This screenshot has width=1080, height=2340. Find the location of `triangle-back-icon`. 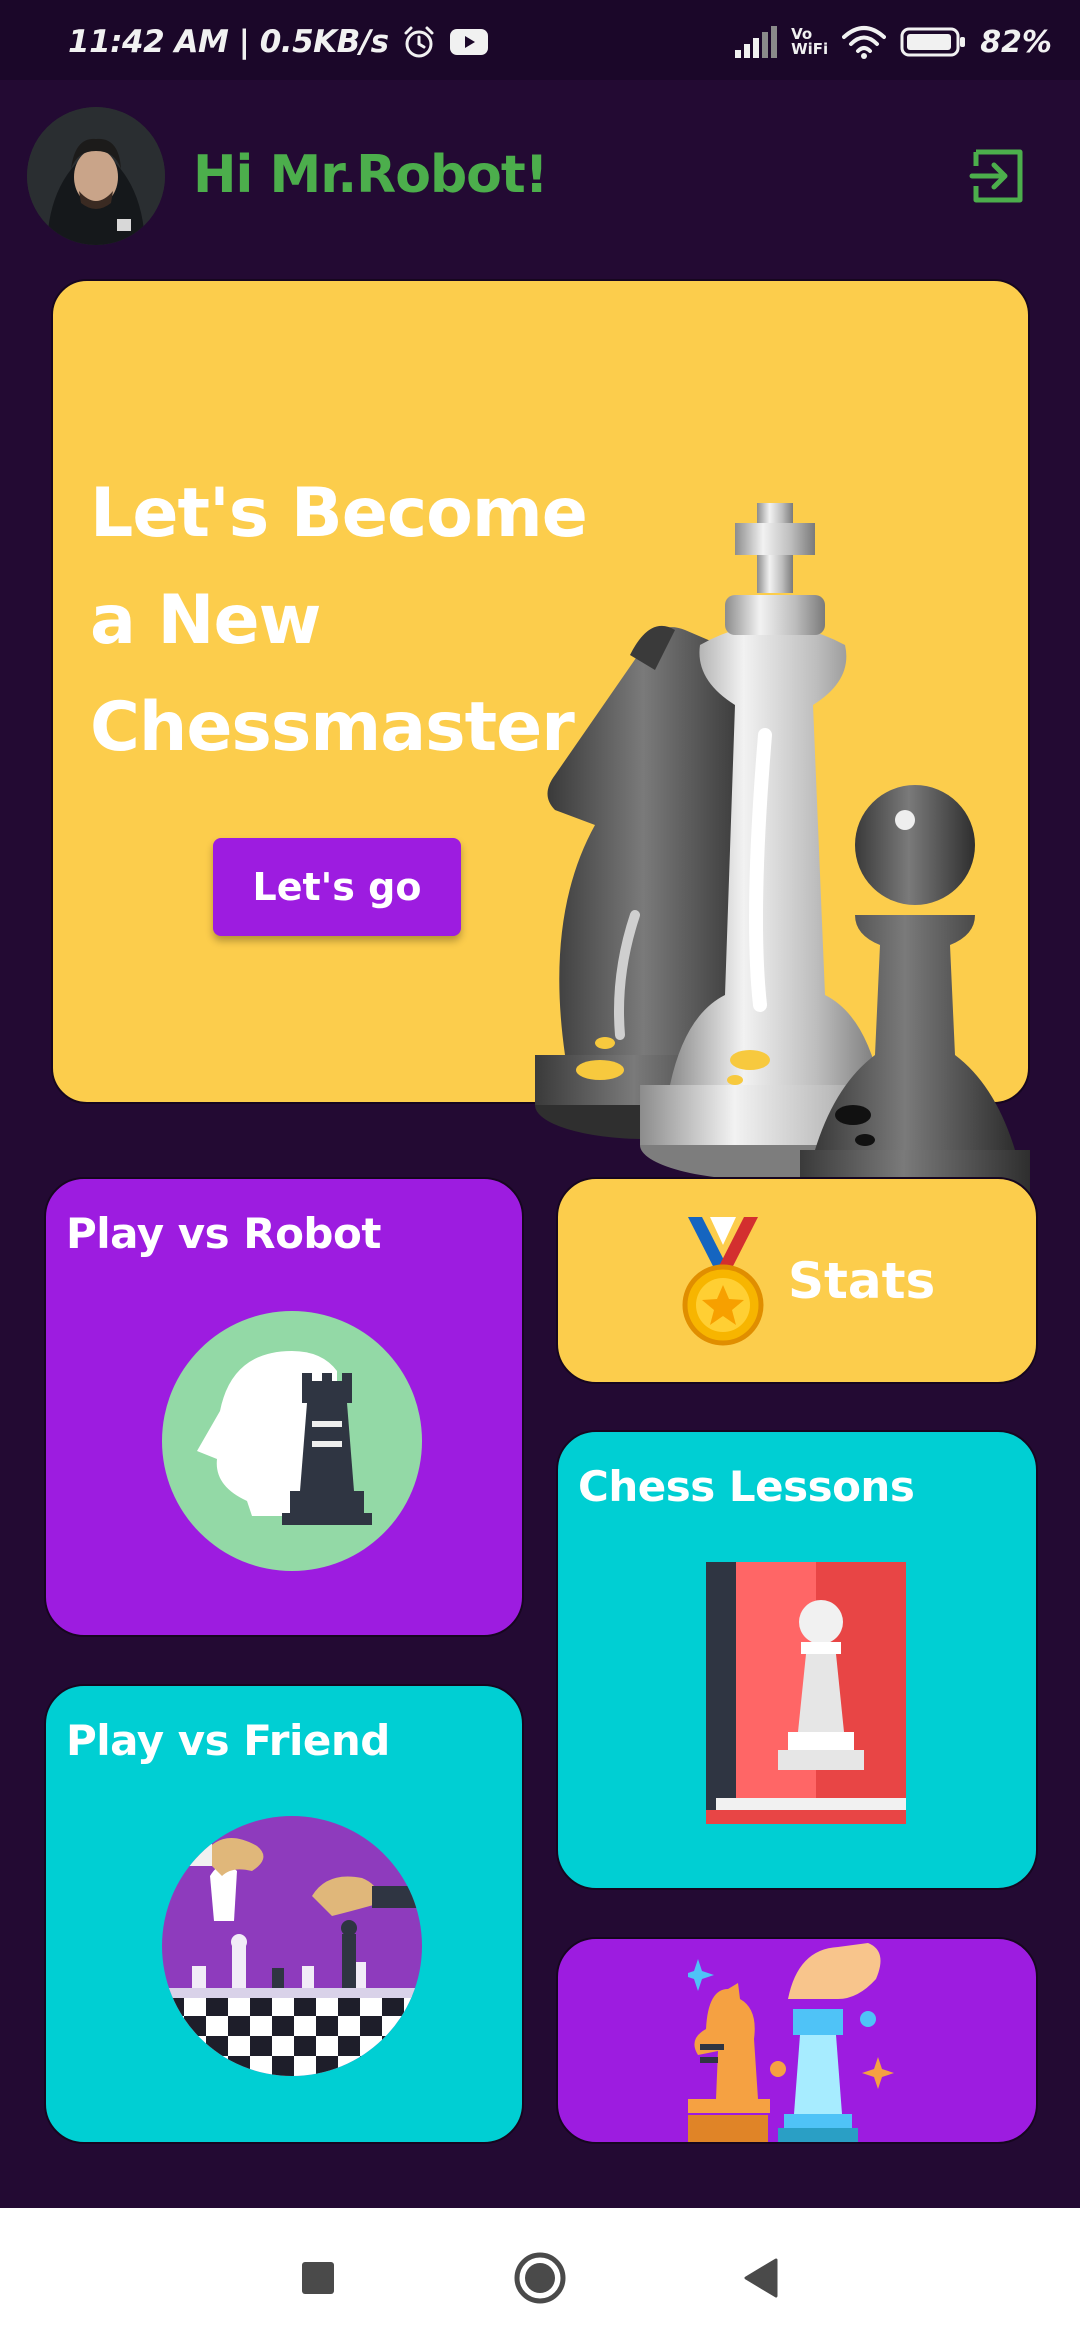

triangle-back-icon is located at coordinates (761, 2278).